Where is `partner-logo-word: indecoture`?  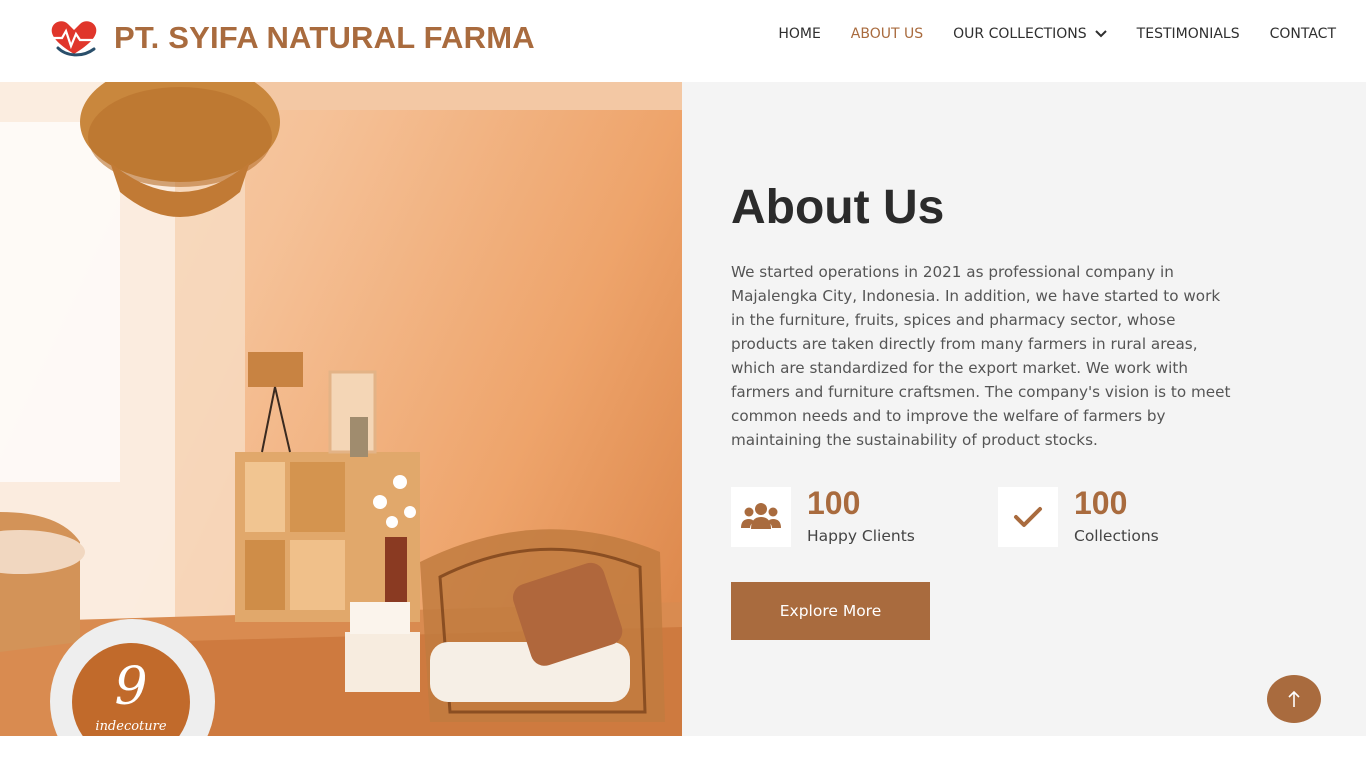 partner-logo-word: indecoture is located at coordinates (131, 726).